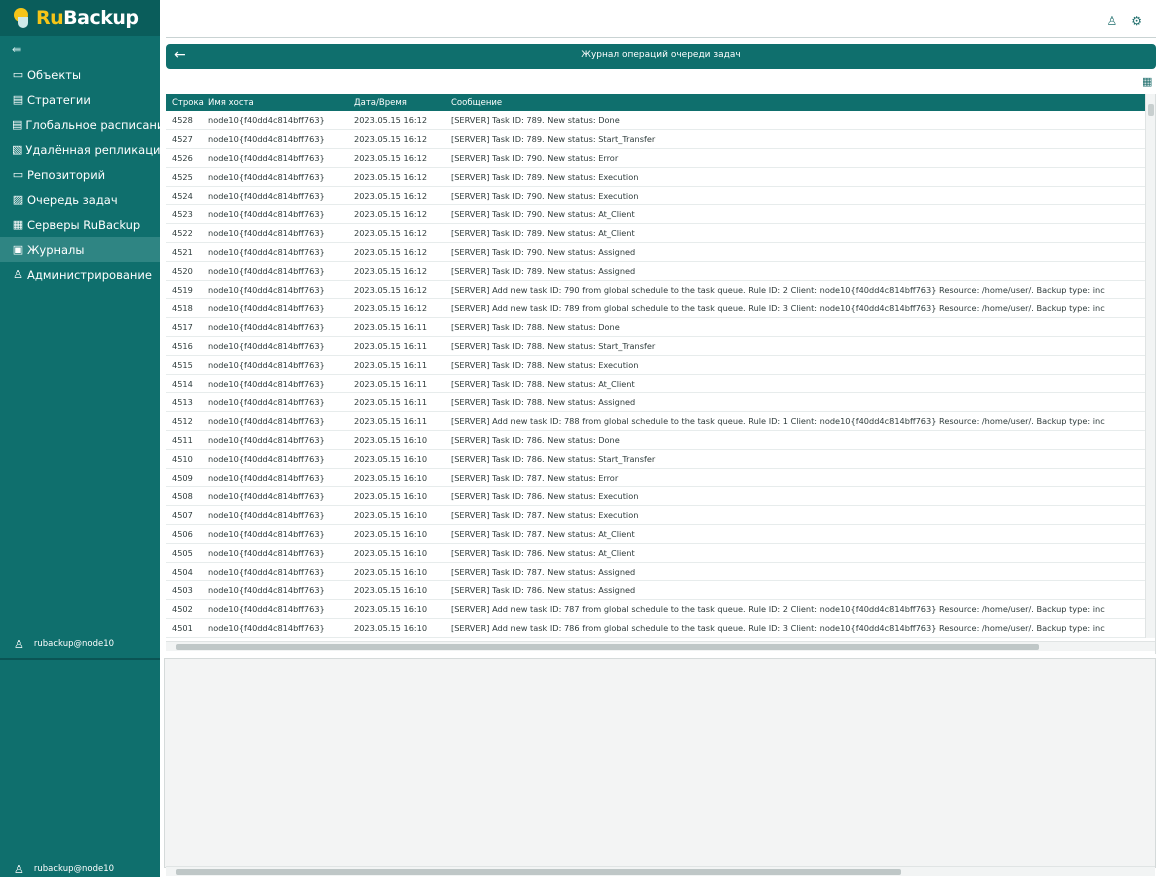  I want to click on sidebar-user-label: rubackup@node10, so click(74, 644).